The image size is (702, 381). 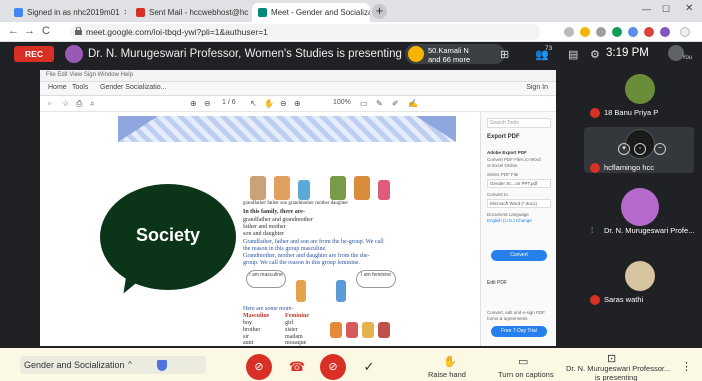 What do you see at coordinates (287, 129) in the screenshot?
I see `slide-header-pattern` at bounding box center [287, 129].